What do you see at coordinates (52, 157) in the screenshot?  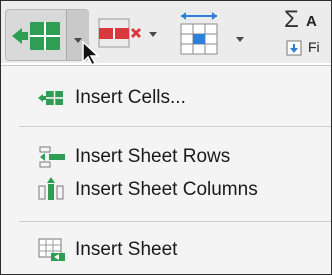 I see `insert-rows-icon` at bounding box center [52, 157].